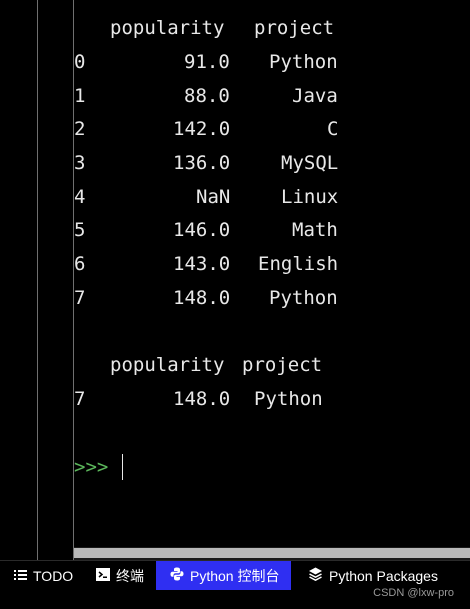 The image size is (470, 609). Describe the element at coordinates (202, 129) in the screenshot. I see `popularity-cell: 142.0` at that location.